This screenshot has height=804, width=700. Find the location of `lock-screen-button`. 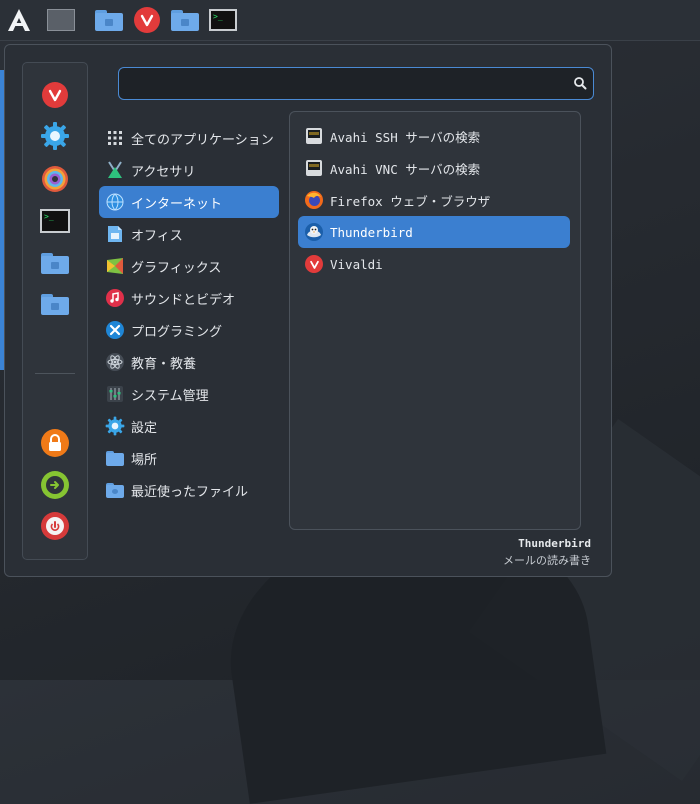

lock-screen-button is located at coordinates (55, 443).